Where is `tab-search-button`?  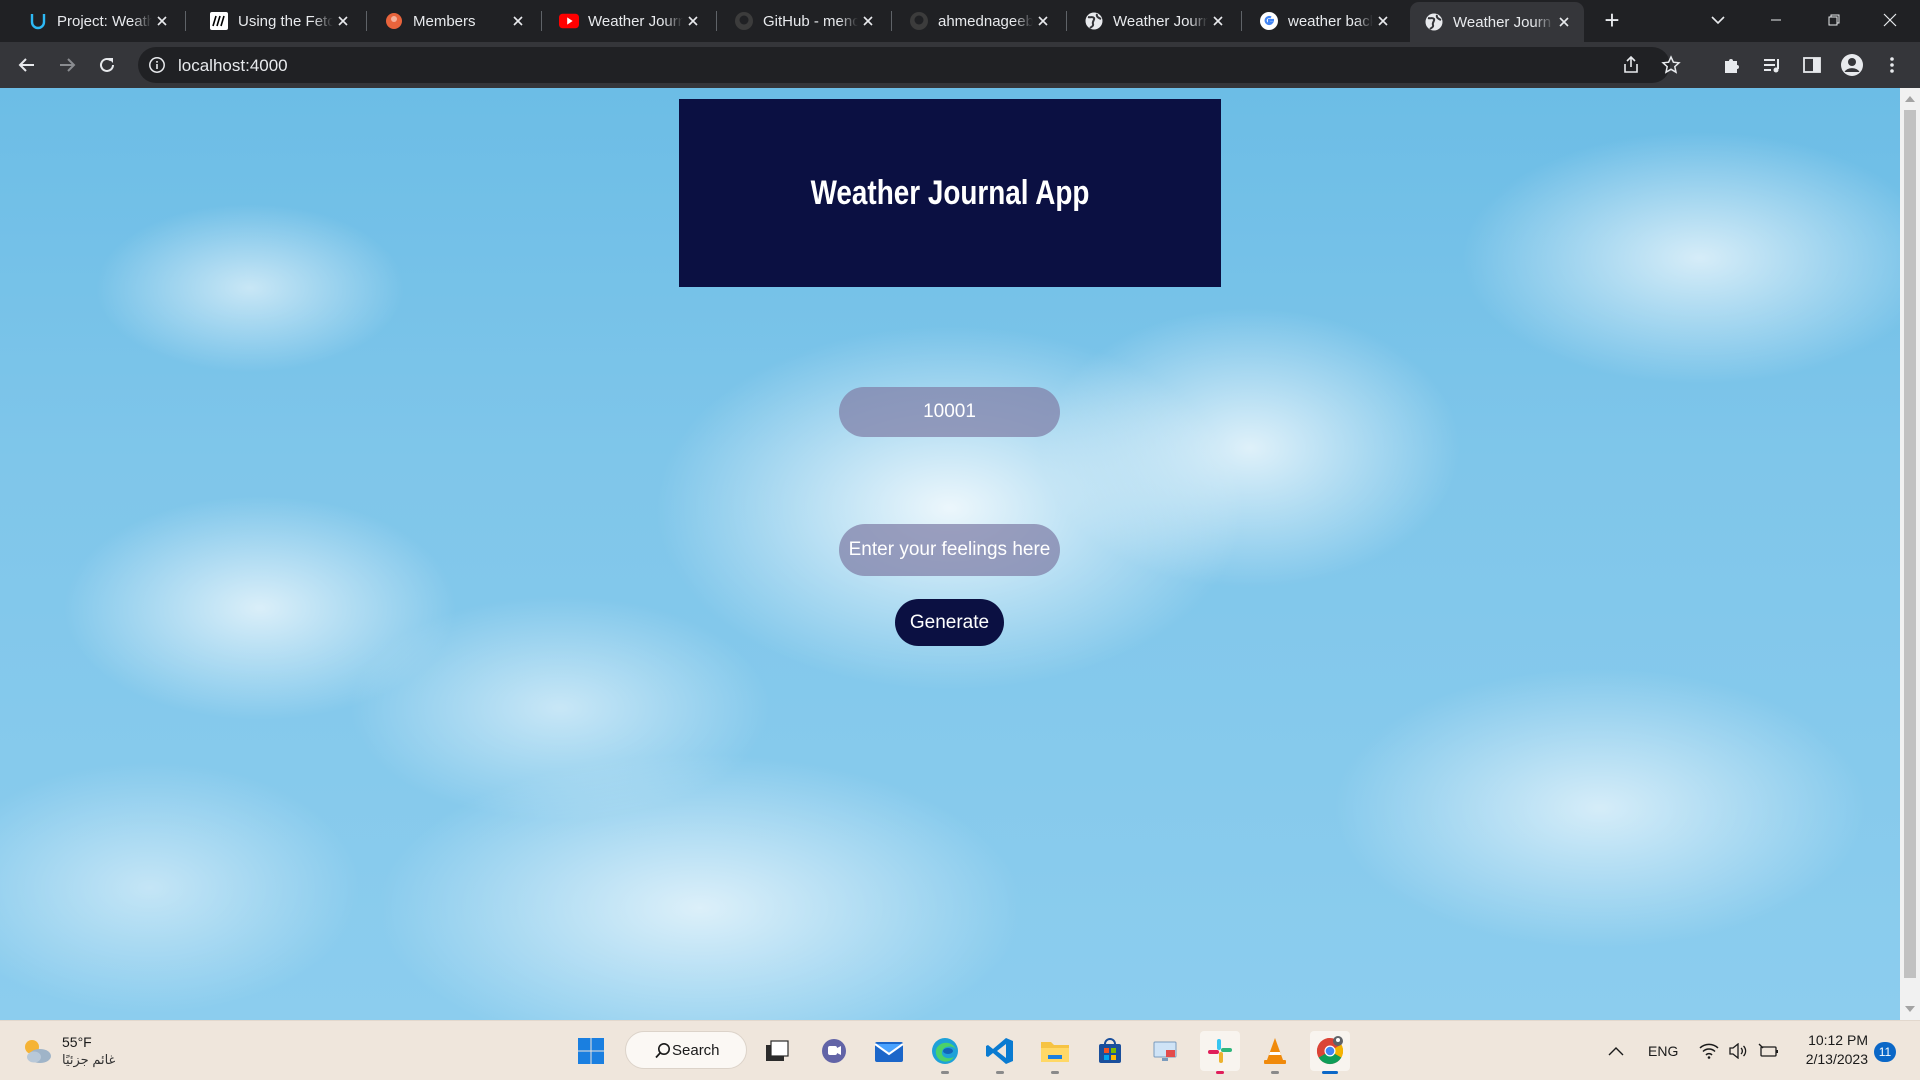 tab-search-button is located at coordinates (1718, 20).